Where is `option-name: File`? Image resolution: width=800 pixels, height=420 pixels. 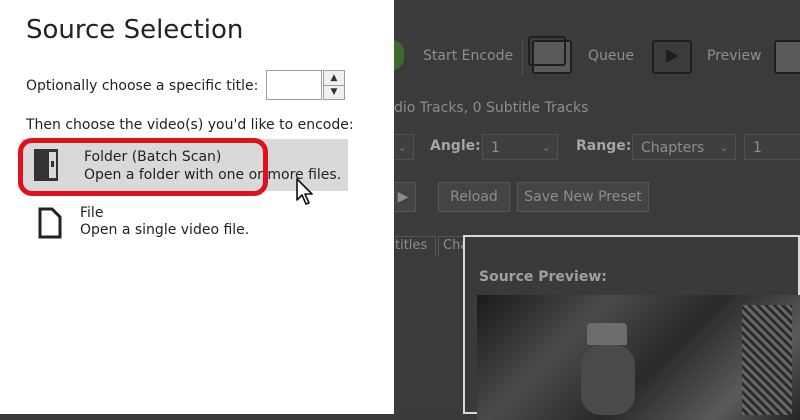 option-name: File is located at coordinates (92, 213).